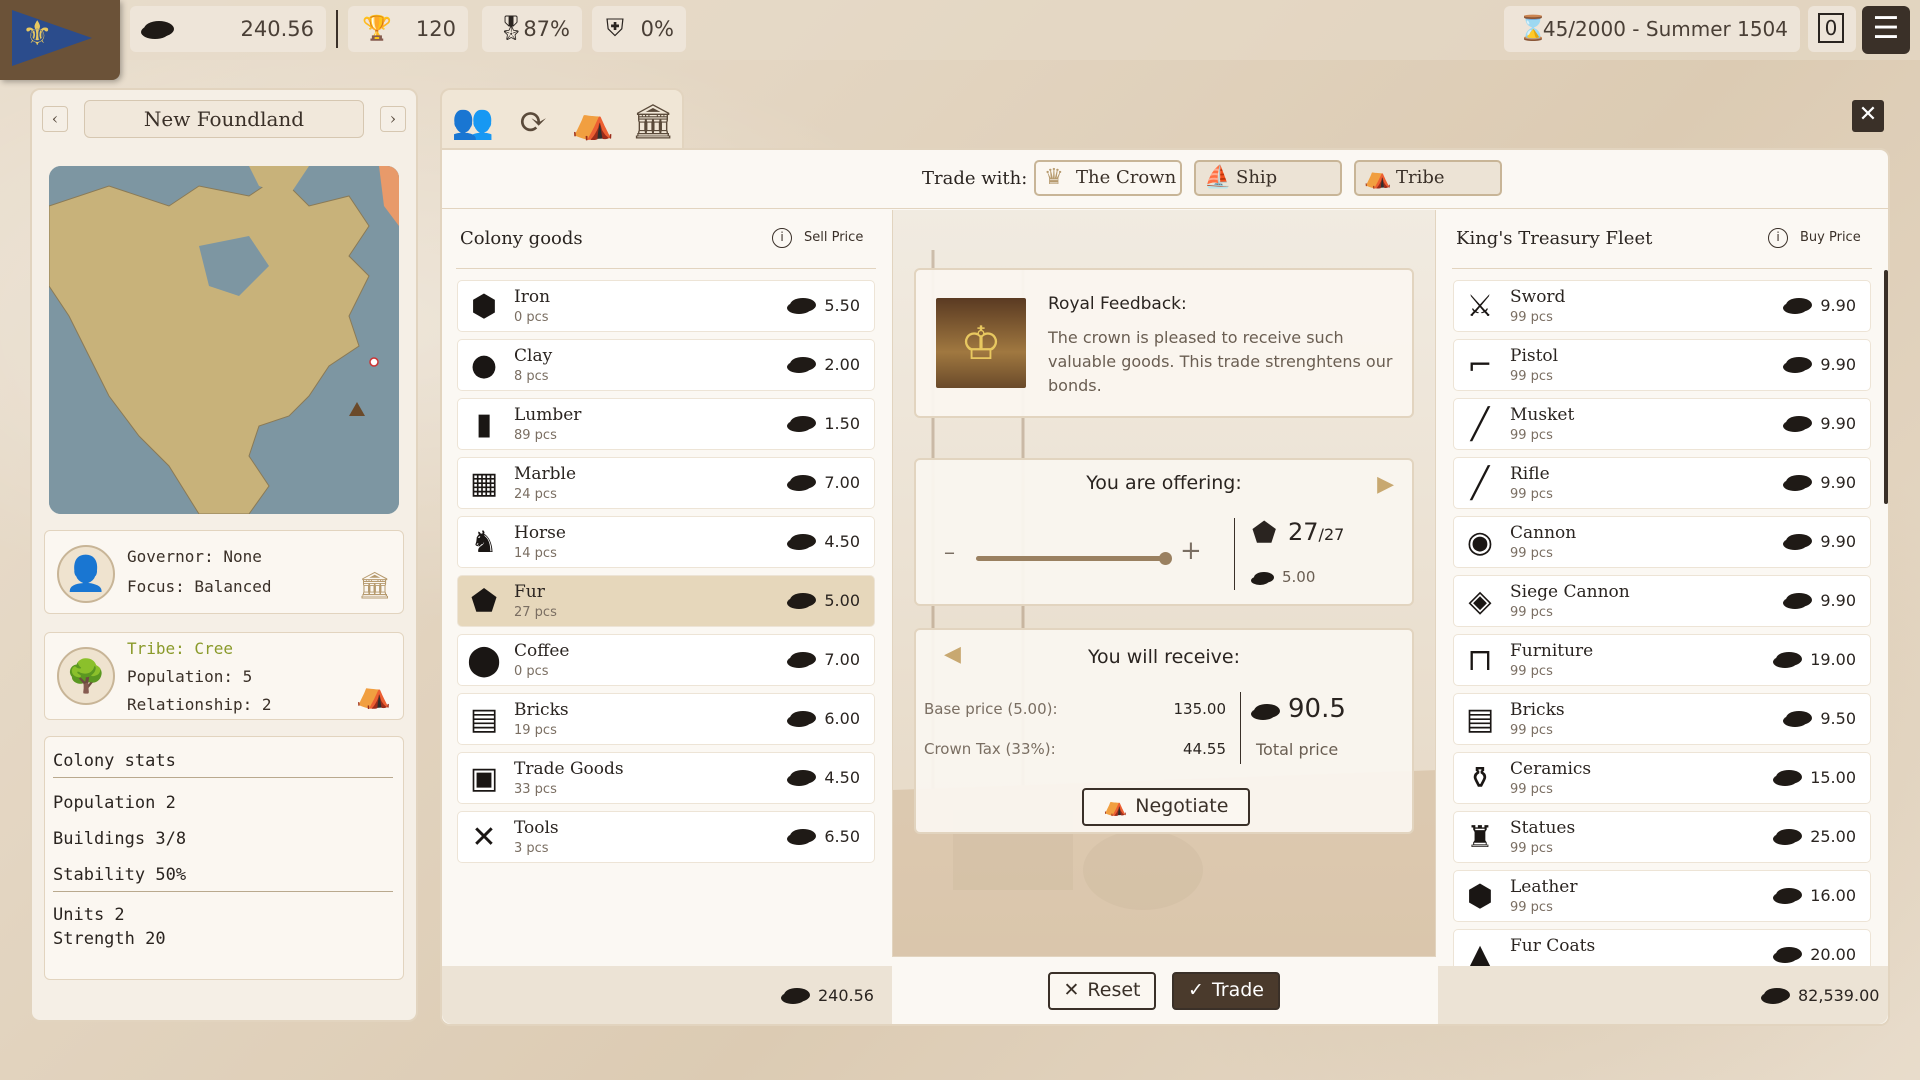 Image resolution: width=1920 pixels, height=1080 pixels. What do you see at coordinates (1196, 990) in the screenshot?
I see `check-icon: ✓` at bounding box center [1196, 990].